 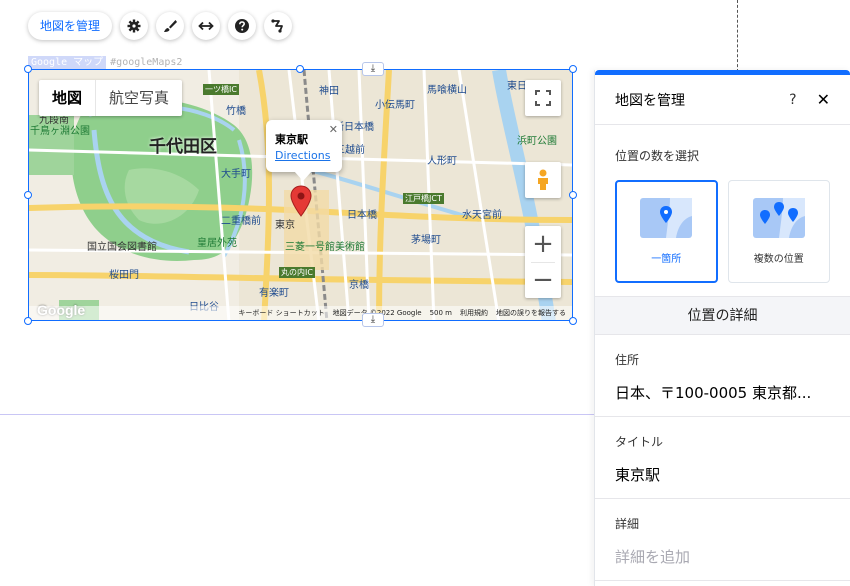 What do you see at coordinates (447, 90) in the screenshot?
I see `map-label-bakuro: 馬喰横山` at bounding box center [447, 90].